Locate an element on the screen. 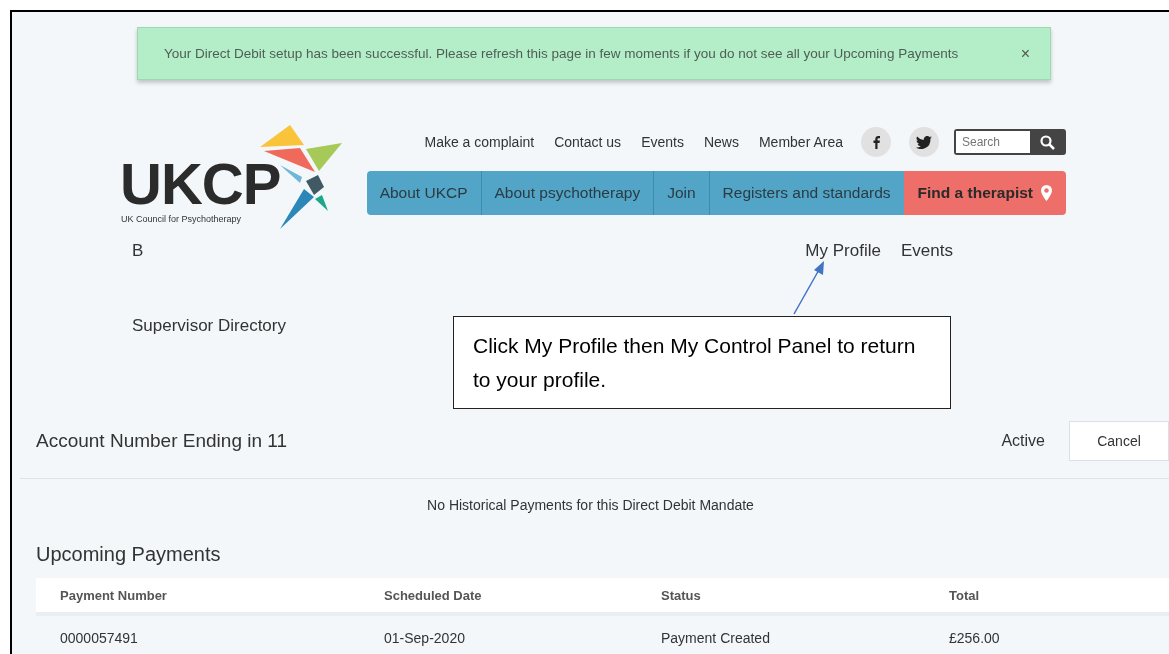 Image resolution: width=1169 pixels, height=654 pixels. alert-message: Your Direct Debit setup has been successful. Please refresh this page in few moments if you do not see all your Upcoming Payments is located at coordinates (561, 53).